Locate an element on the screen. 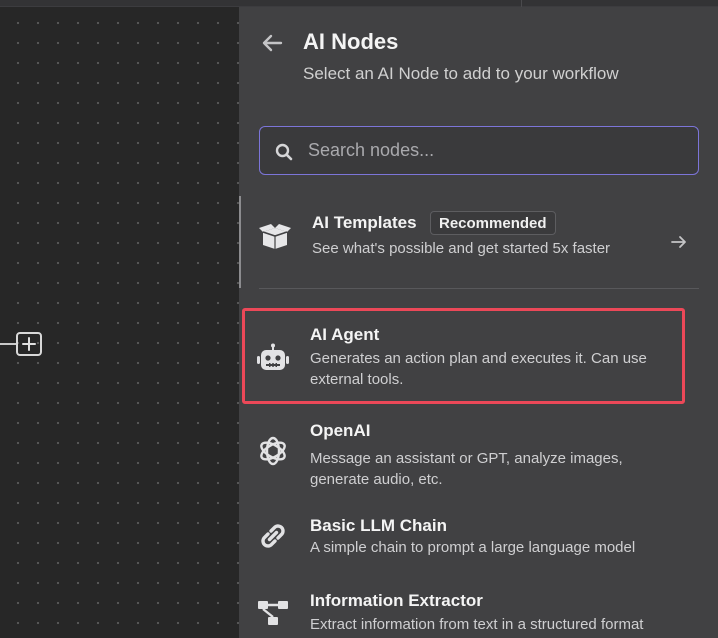 The image size is (718, 638). top-bar is located at coordinates (359, 3).